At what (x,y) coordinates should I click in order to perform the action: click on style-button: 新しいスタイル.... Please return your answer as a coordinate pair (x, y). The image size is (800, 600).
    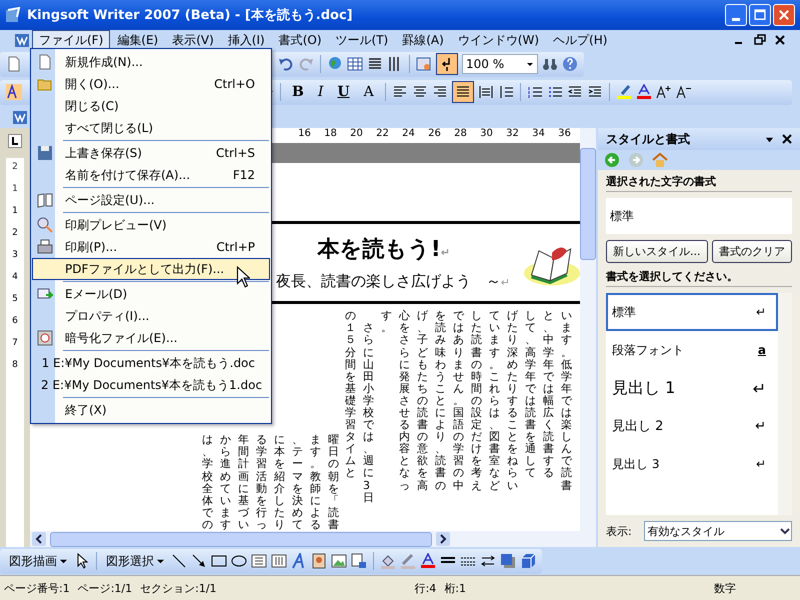
    Looking at the image, I should click on (657, 251).